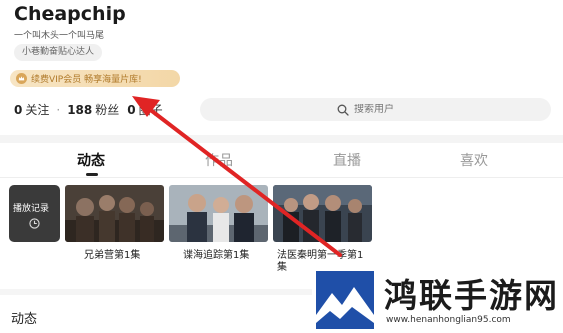 Image resolution: width=563 pixels, height=333 pixels. Describe the element at coordinates (384, 109) in the screenshot. I see `search-input` at that location.